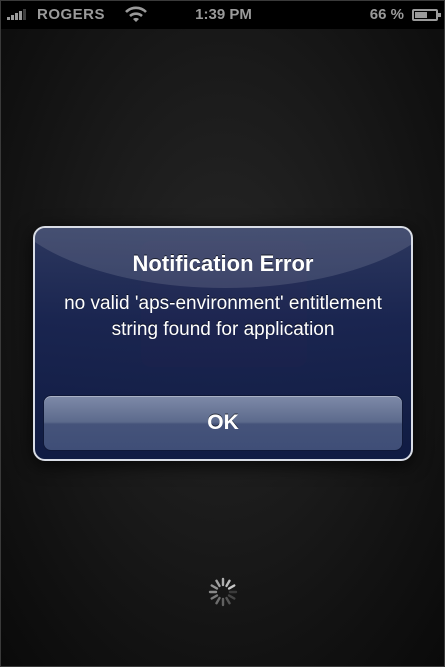 The height and width of the screenshot is (667, 445). What do you see at coordinates (223, 423) in the screenshot?
I see `ok-button: OK` at bounding box center [223, 423].